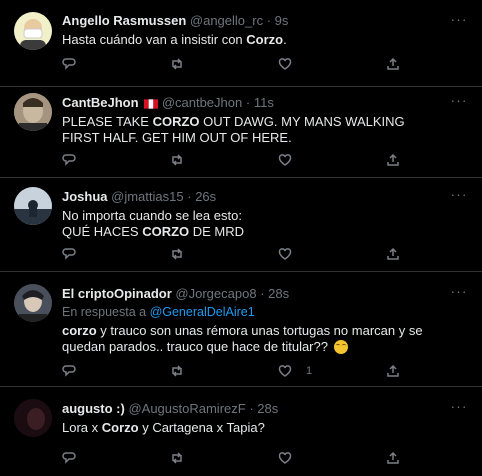  Describe the element at coordinates (147, 196) in the screenshot. I see `user-handle: @jmattias15` at that location.